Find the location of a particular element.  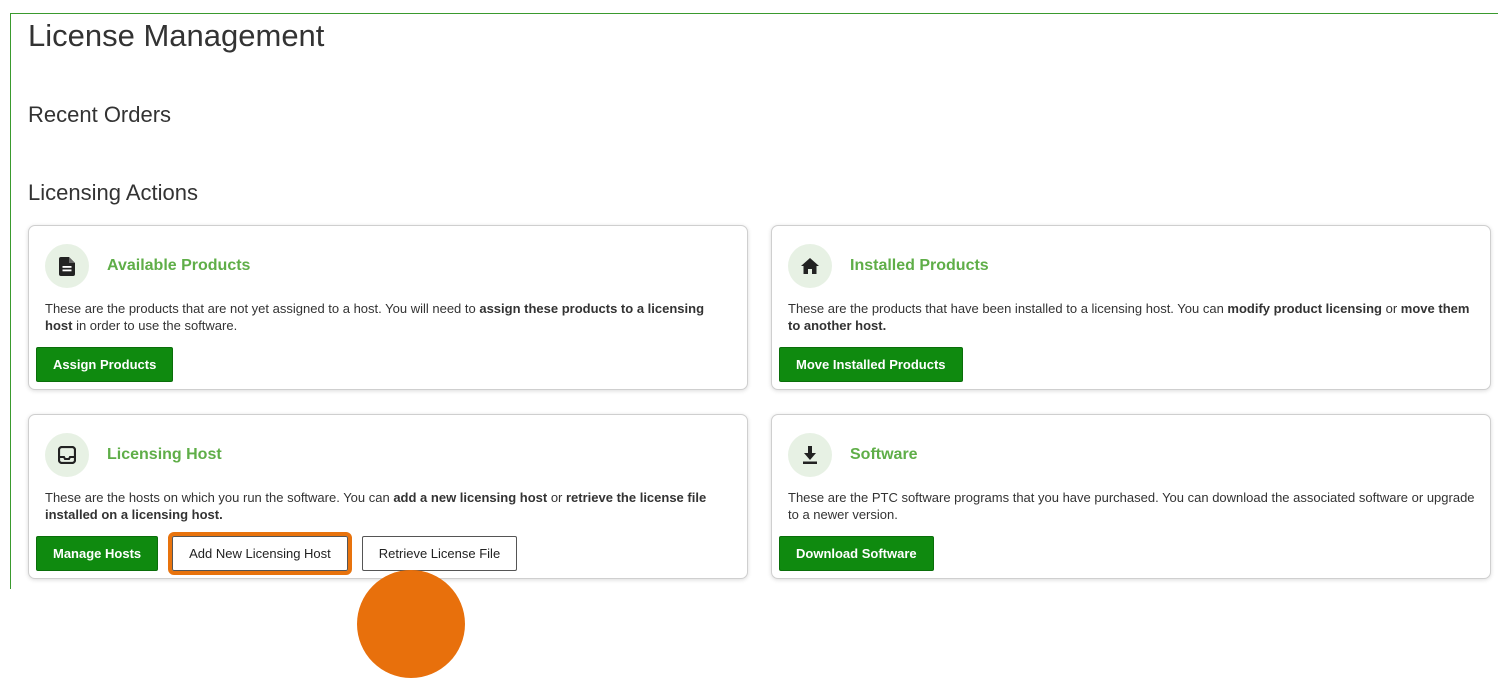

recent-orders-heading: Recent Orders is located at coordinates (100, 114).